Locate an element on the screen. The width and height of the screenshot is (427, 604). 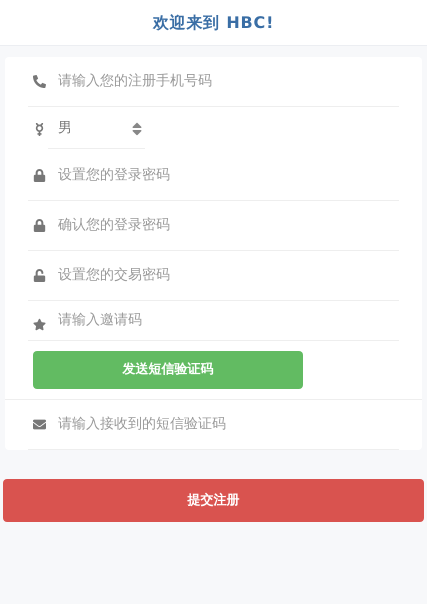
text-field: 请输入您的注册手机号码 is located at coordinates (228, 81).